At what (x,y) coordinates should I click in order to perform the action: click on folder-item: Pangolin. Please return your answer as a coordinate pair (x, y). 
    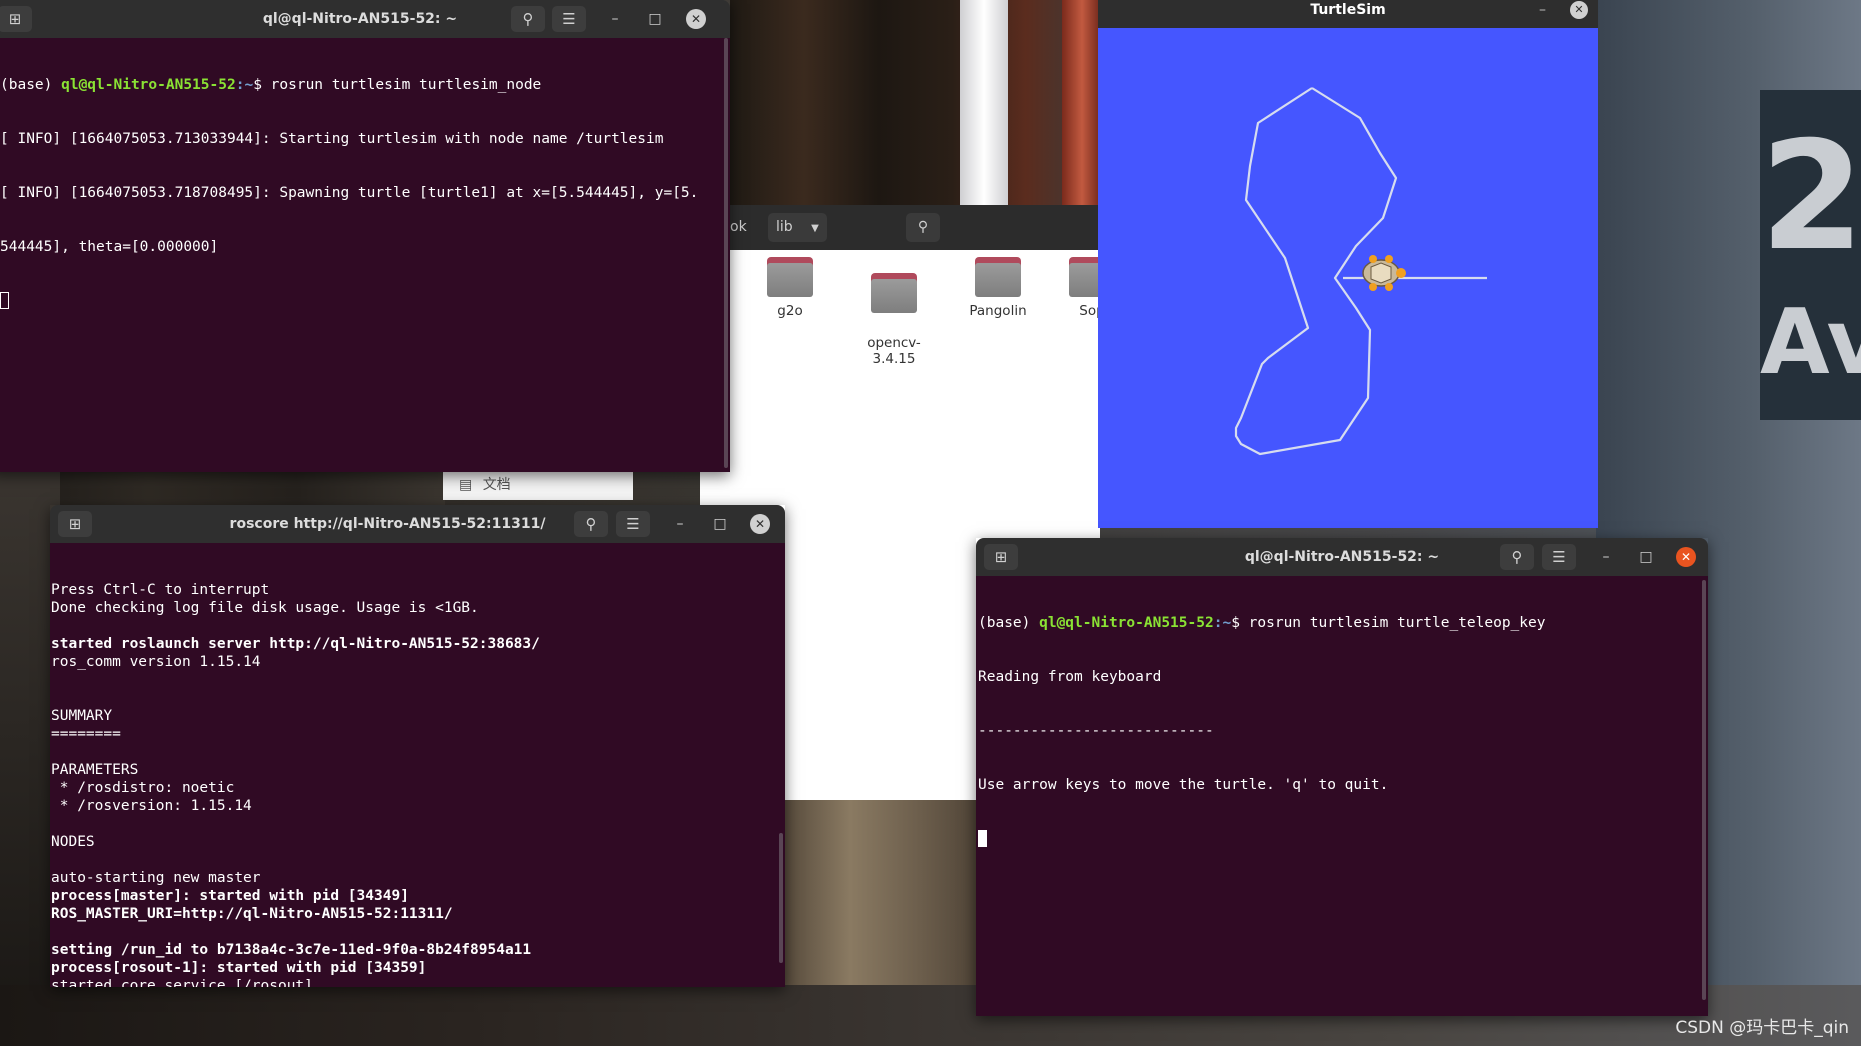
    Looking at the image, I should click on (998, 288).